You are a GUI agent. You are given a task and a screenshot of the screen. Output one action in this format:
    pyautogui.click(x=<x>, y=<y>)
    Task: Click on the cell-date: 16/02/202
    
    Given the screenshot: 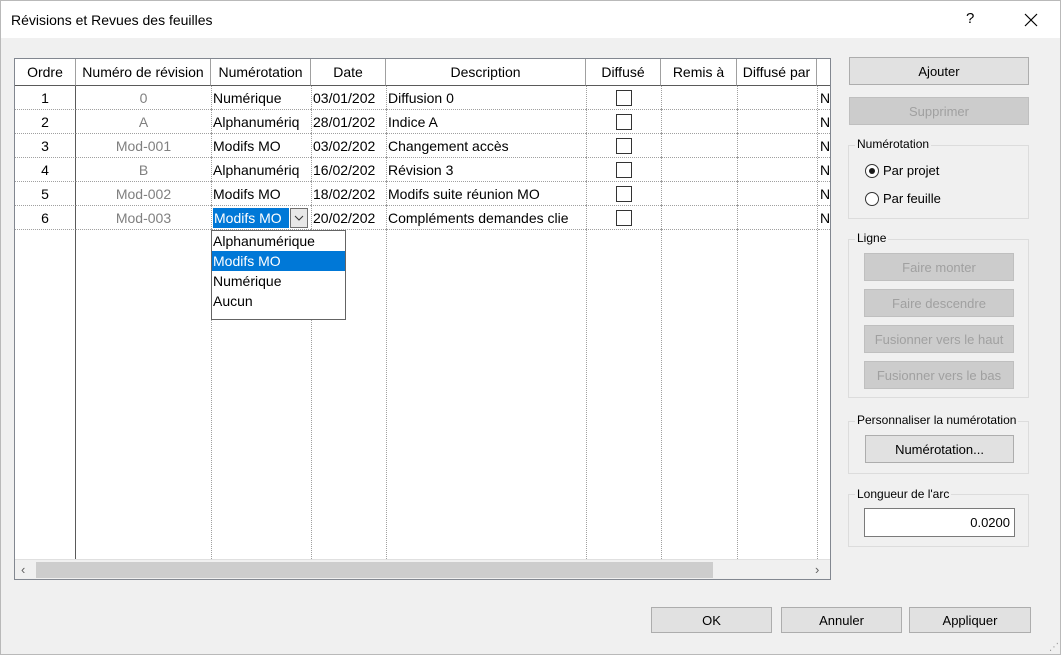 What is the action you would take?
    pyautogui.click(x=348, y=170)
    